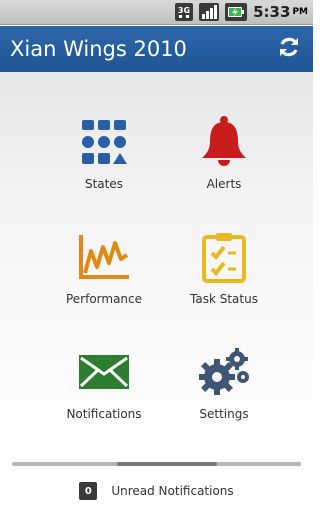 This screenshot has height=510, width=320. I want to click on svg-text: 3G, so click(184, 10).